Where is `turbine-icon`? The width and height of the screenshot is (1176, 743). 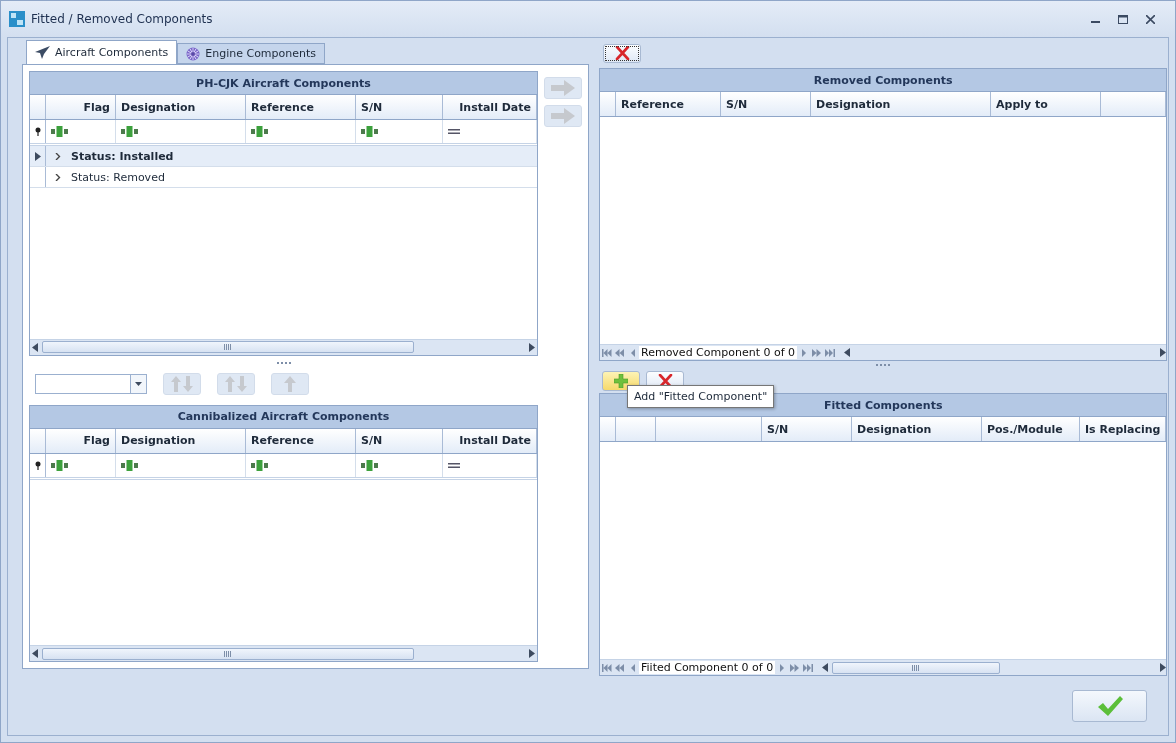 turbine-icon is located at coordinates (193, 53).